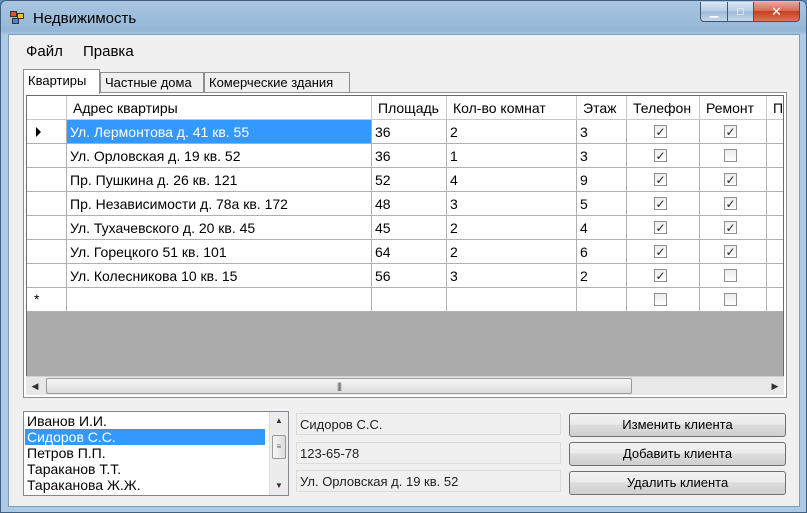 This screenshot has width=807, height=513. What do you see at coordinates (219, 276) in the screenshot?
I see `cell-address: Ул. Колесникова 10 кв. 15` at bounding box center [219, 276].